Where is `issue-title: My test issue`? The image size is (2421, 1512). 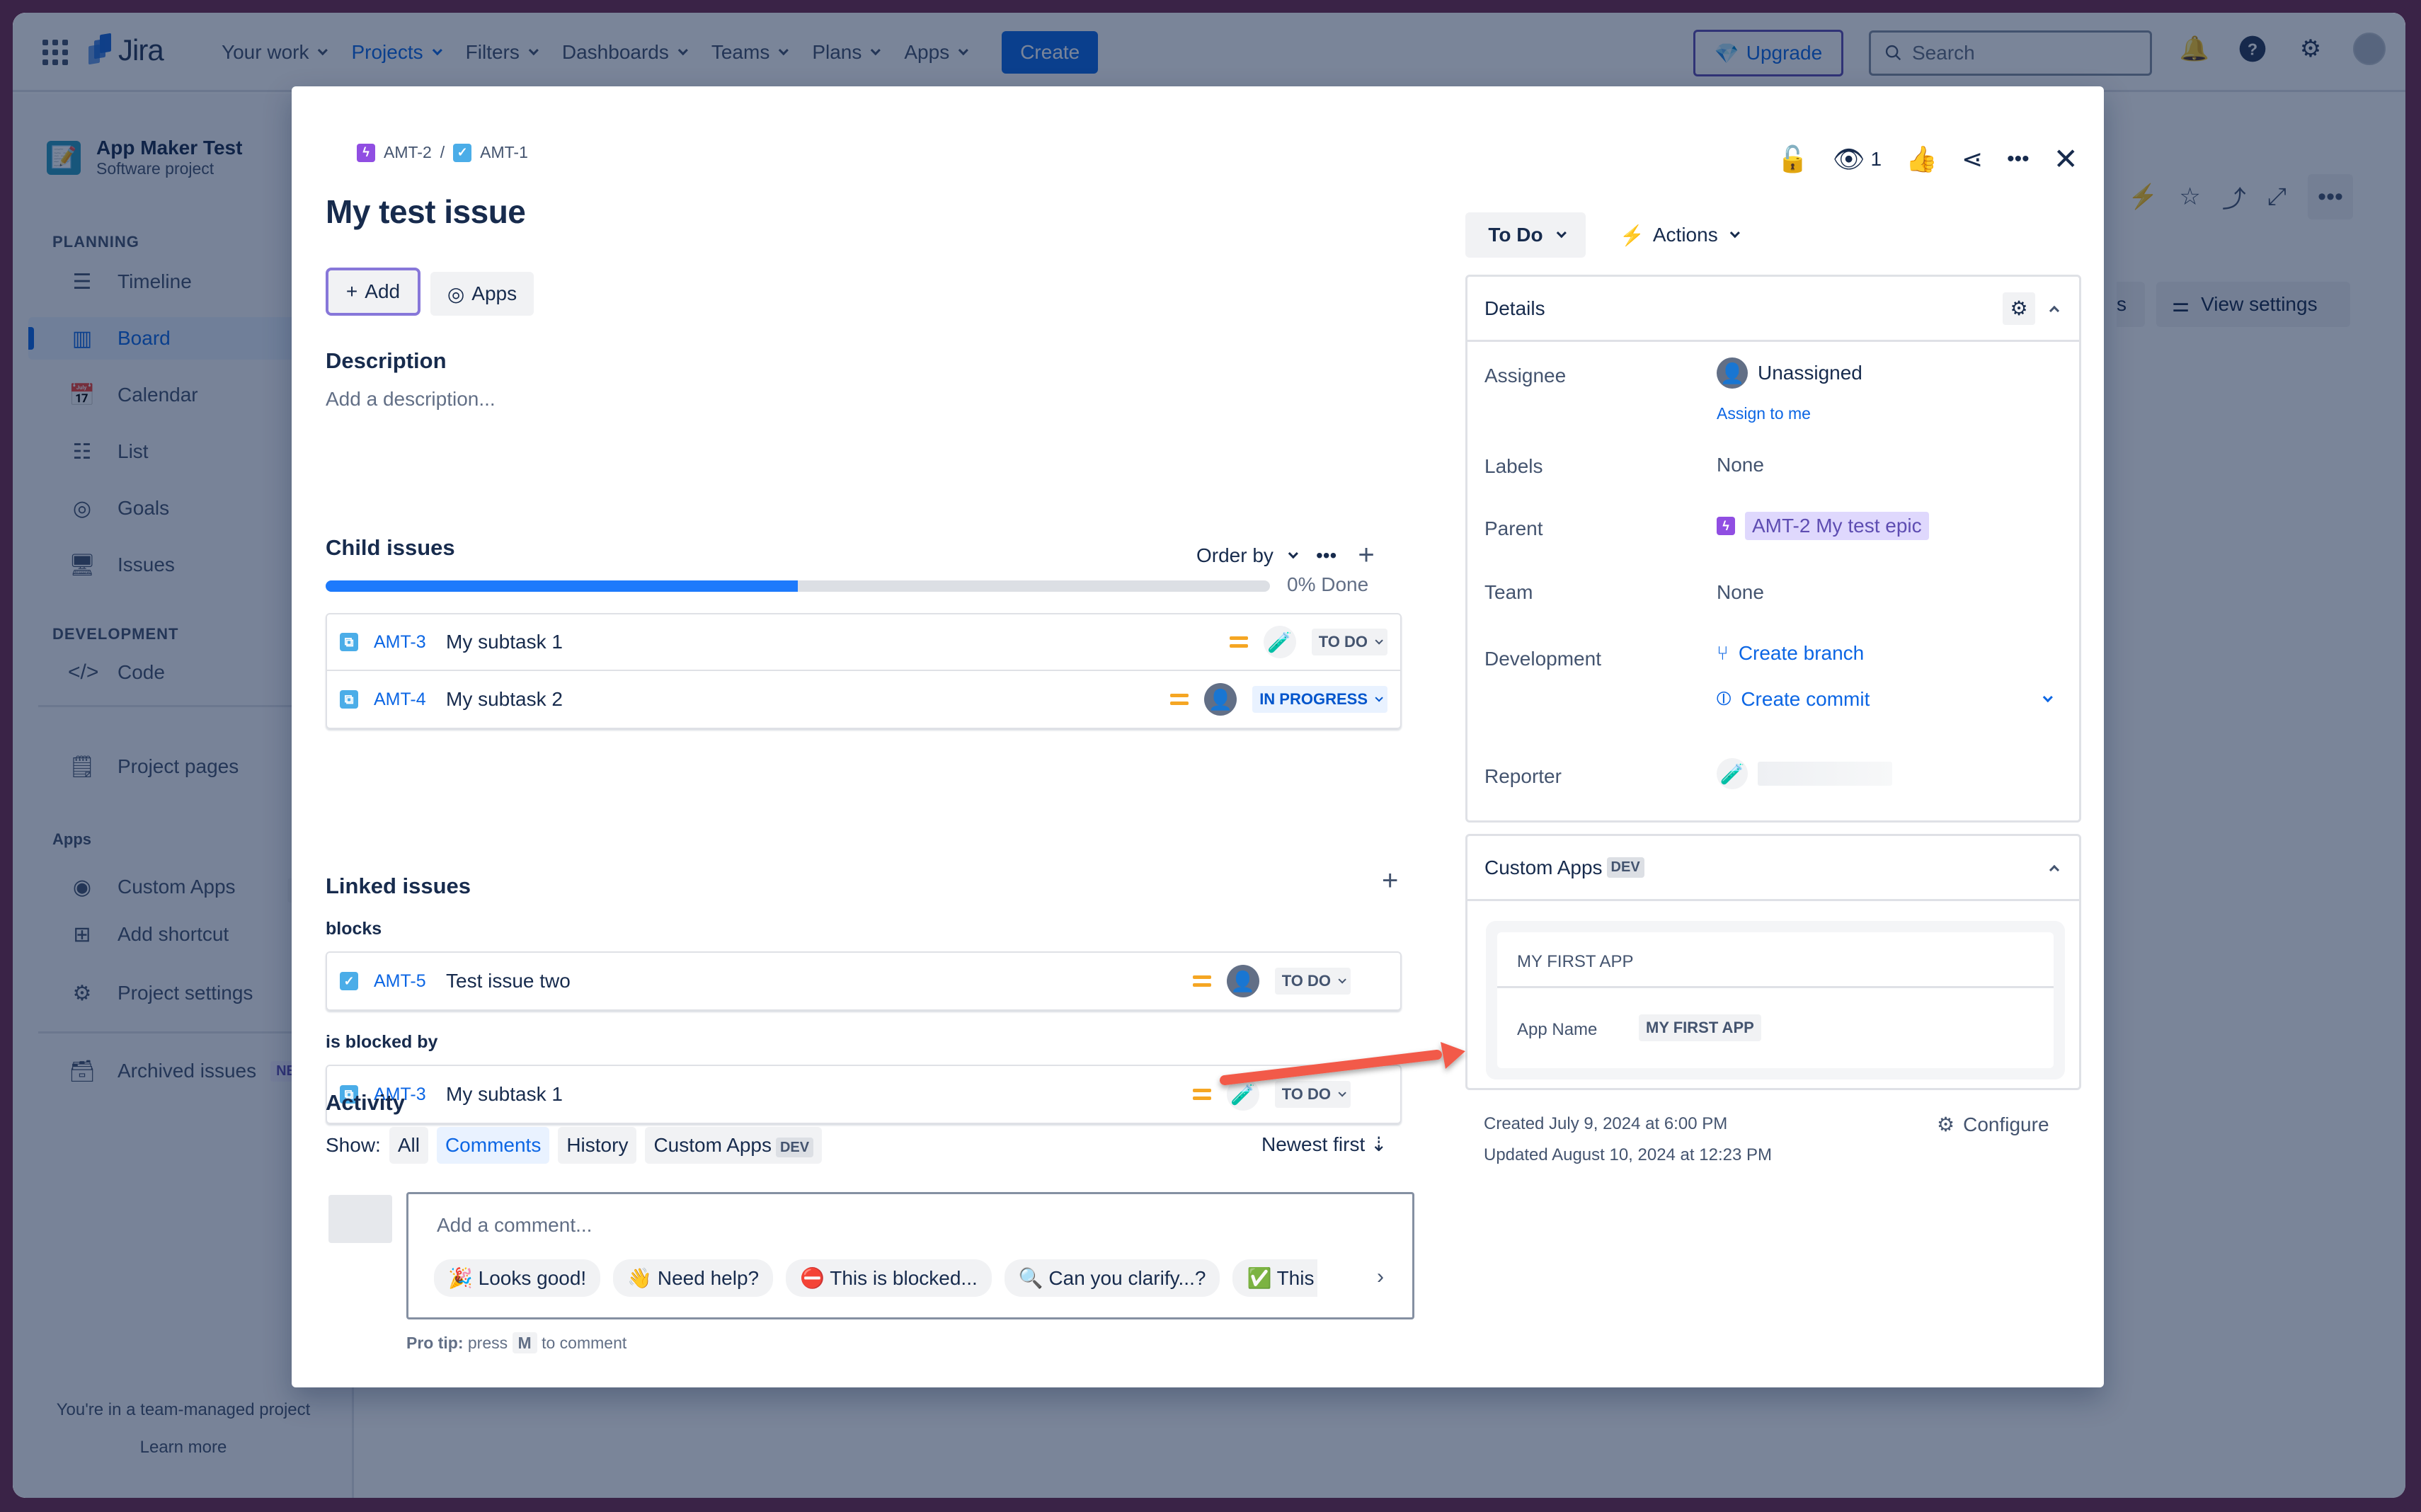 issue-title: My test issue is located at coordinates (426, 212).